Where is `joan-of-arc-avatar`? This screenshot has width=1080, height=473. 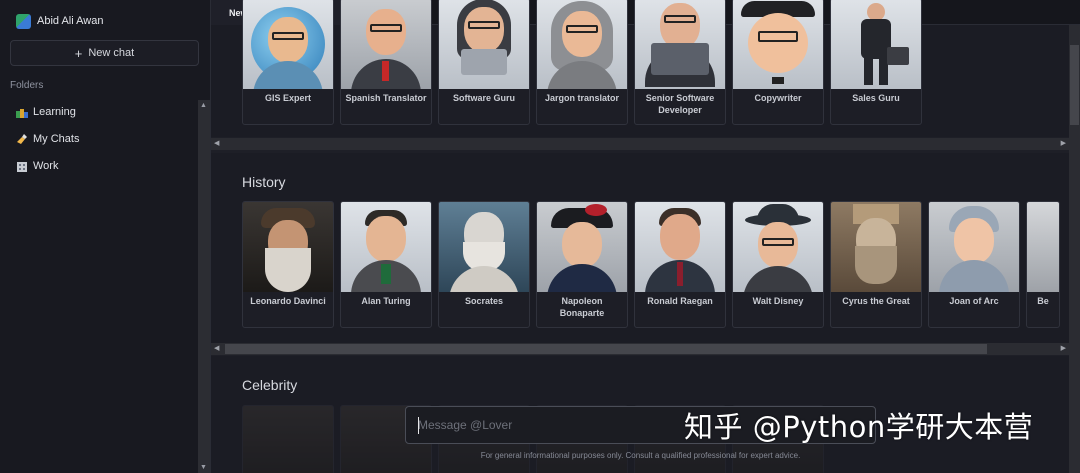
joan-of-arc-avatar is located at coordinates (974, 247).